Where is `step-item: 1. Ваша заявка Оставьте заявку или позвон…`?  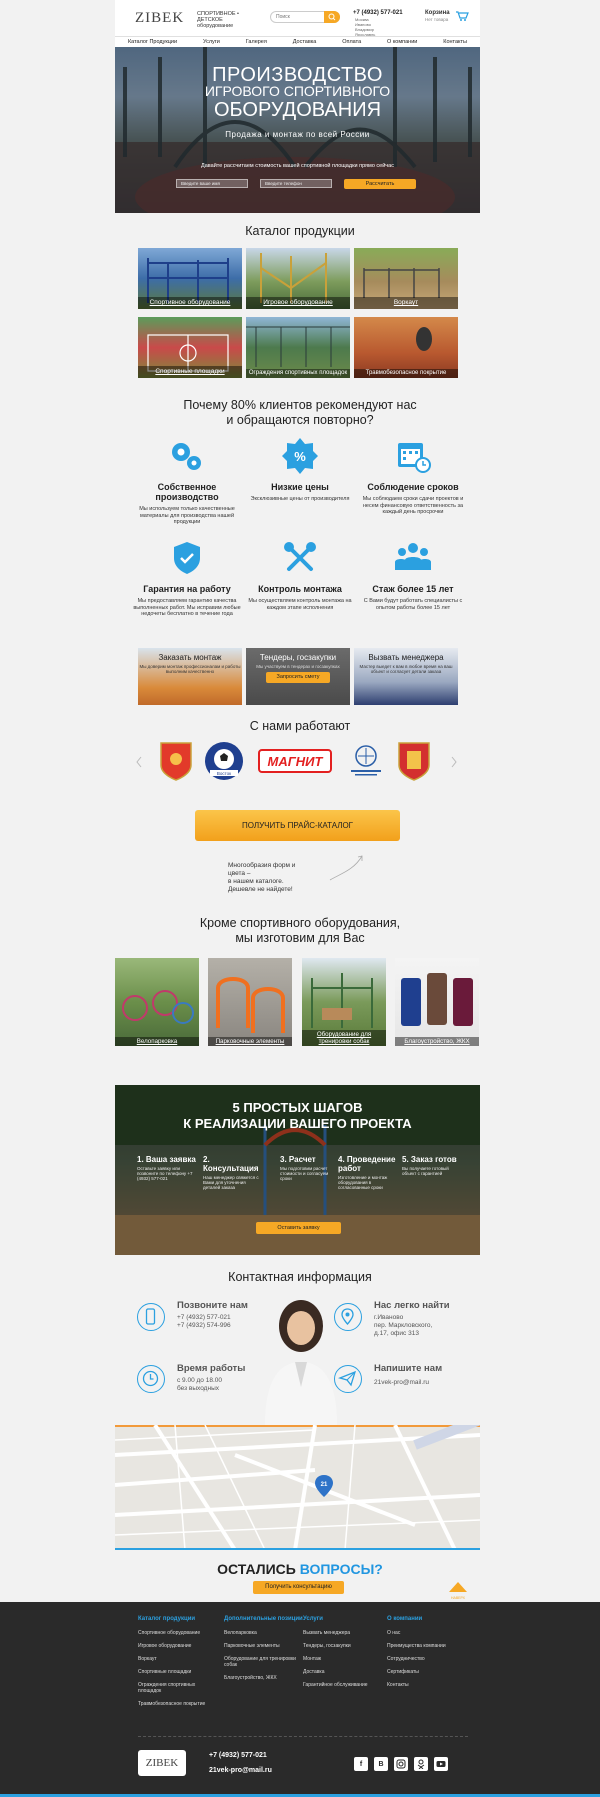 step-item: 1. Ваша заявка Оставьте заявку или позвон… is located at coordinates (167, 1168).